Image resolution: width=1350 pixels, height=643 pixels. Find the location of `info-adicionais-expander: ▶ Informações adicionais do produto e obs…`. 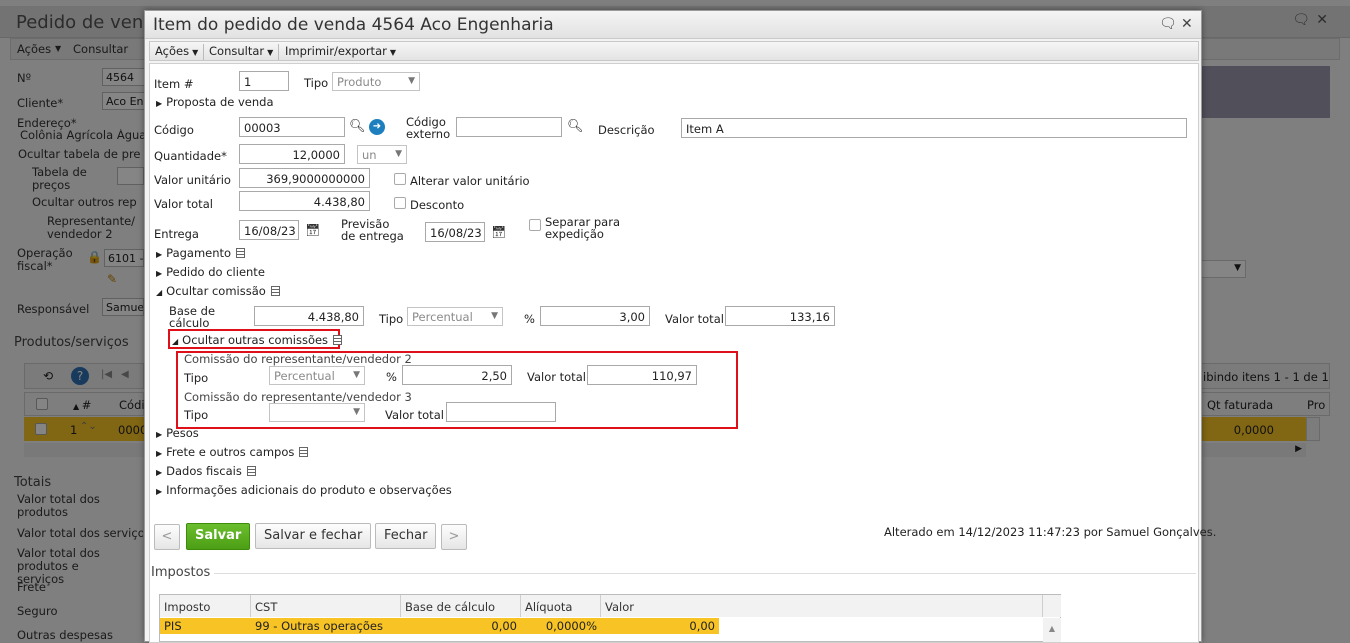

info-adicionais-expander: ▶ Informações adicionais do produto e obs… is located at coordinates (304, 490).